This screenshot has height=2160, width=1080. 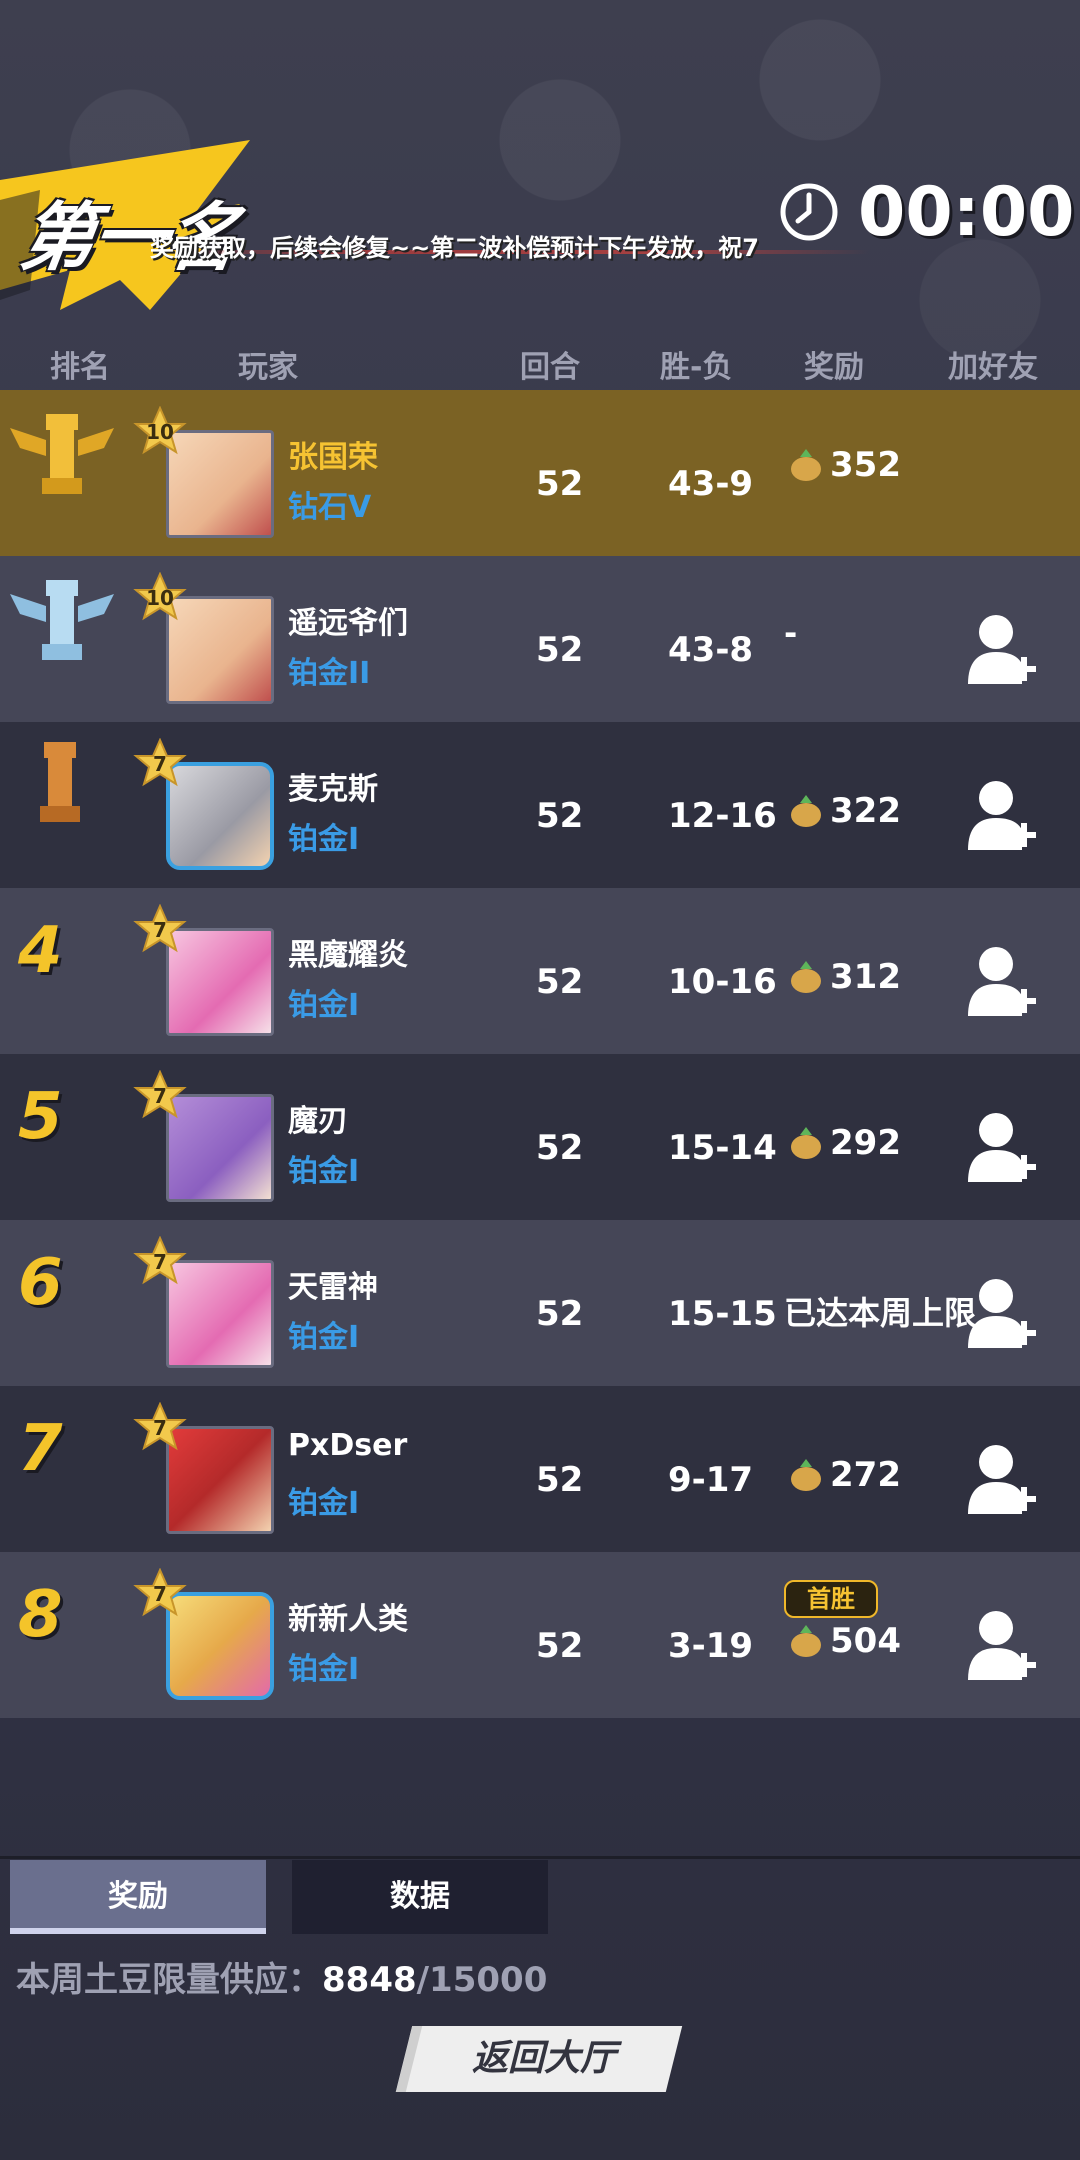 I want to click on back-button-label: 返回大厅, so click(x=543, y=2058).